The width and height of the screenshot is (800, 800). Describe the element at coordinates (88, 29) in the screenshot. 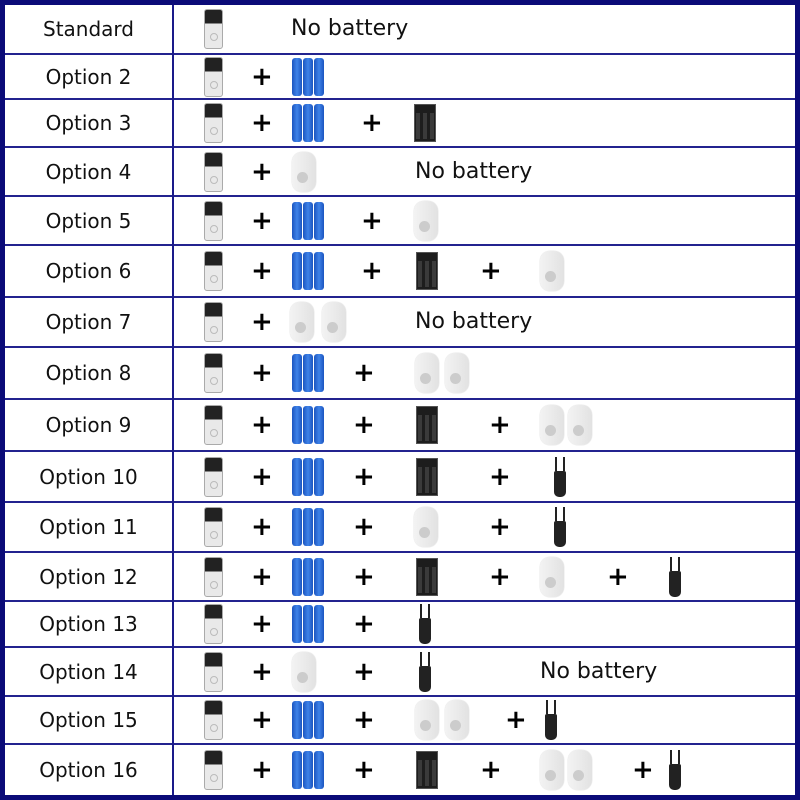

I see `option-label: Standard` at that location.